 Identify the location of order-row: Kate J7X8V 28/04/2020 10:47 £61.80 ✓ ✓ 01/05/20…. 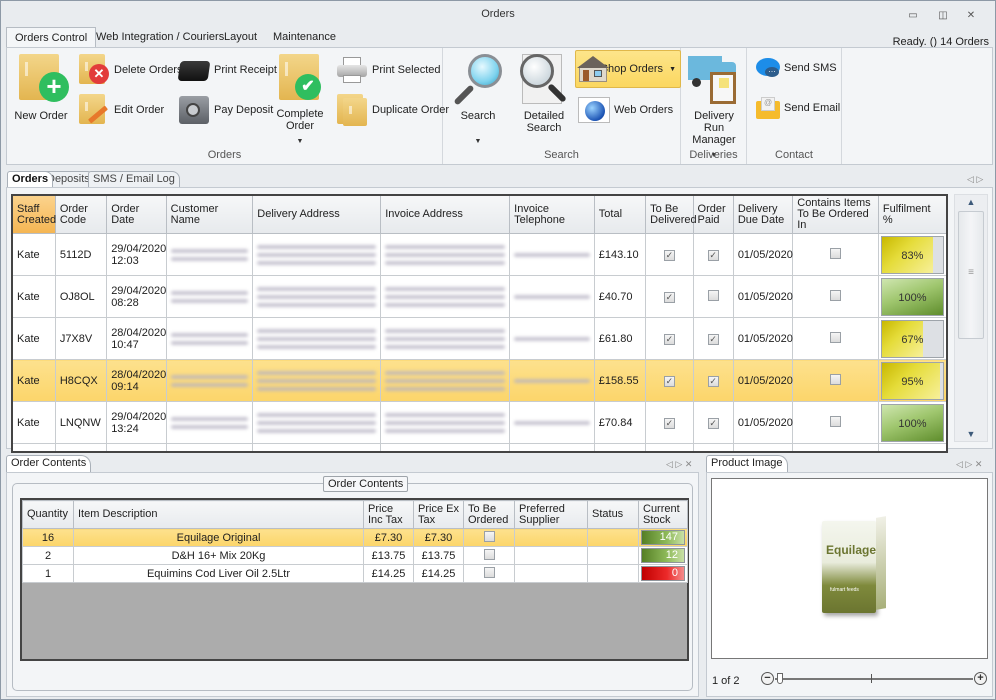
(479, 338).